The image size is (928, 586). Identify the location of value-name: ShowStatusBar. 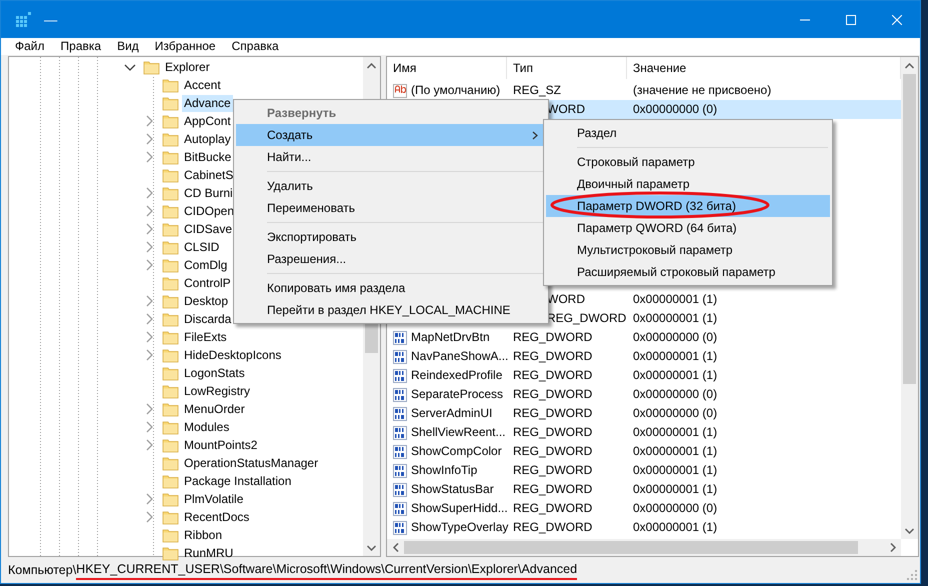
(452, 489).